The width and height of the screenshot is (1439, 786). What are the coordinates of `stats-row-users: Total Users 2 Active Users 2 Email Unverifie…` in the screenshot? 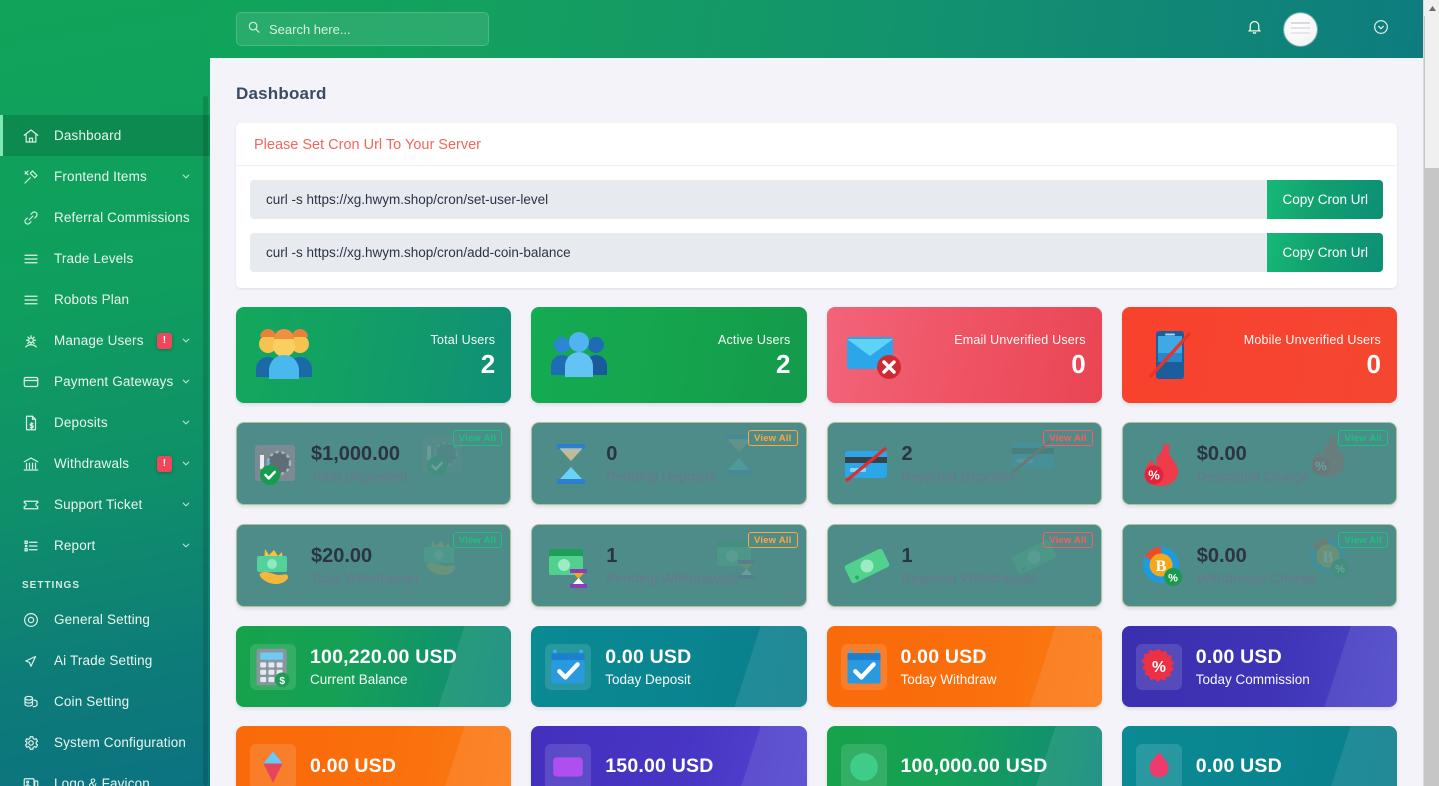 It's located at (816, 355).